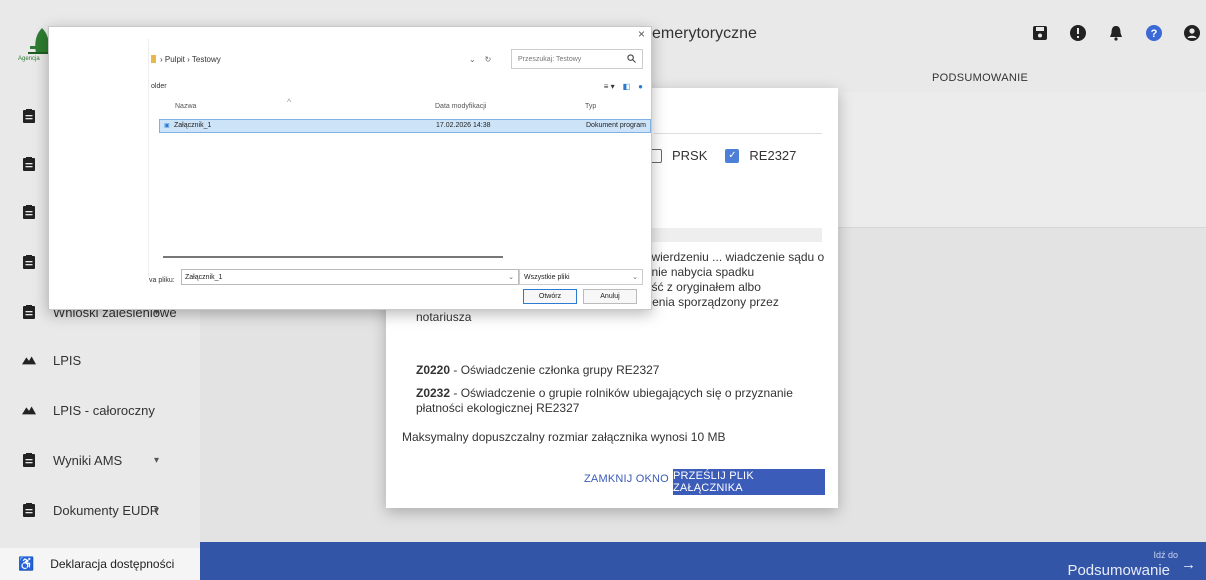  What do you see at coordinates (167, 126) in the screenshot?
I see `document-icon: ▣` at bounding box center [167, 126].